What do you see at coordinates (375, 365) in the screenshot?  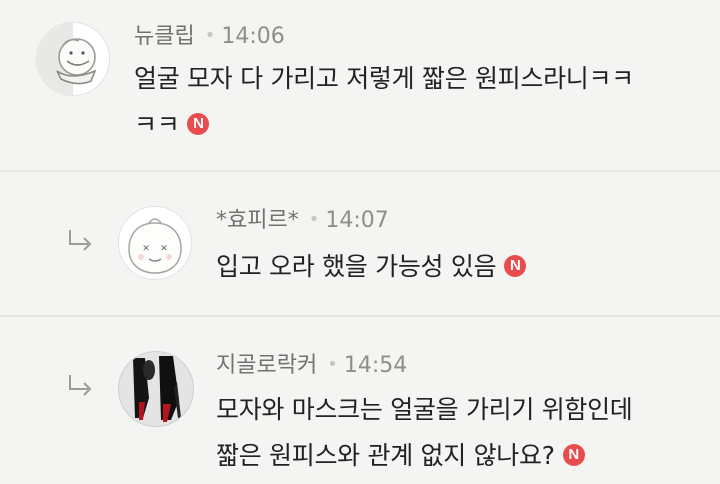 I see `comment-time: 14:54` at bounding box center [375, 365].